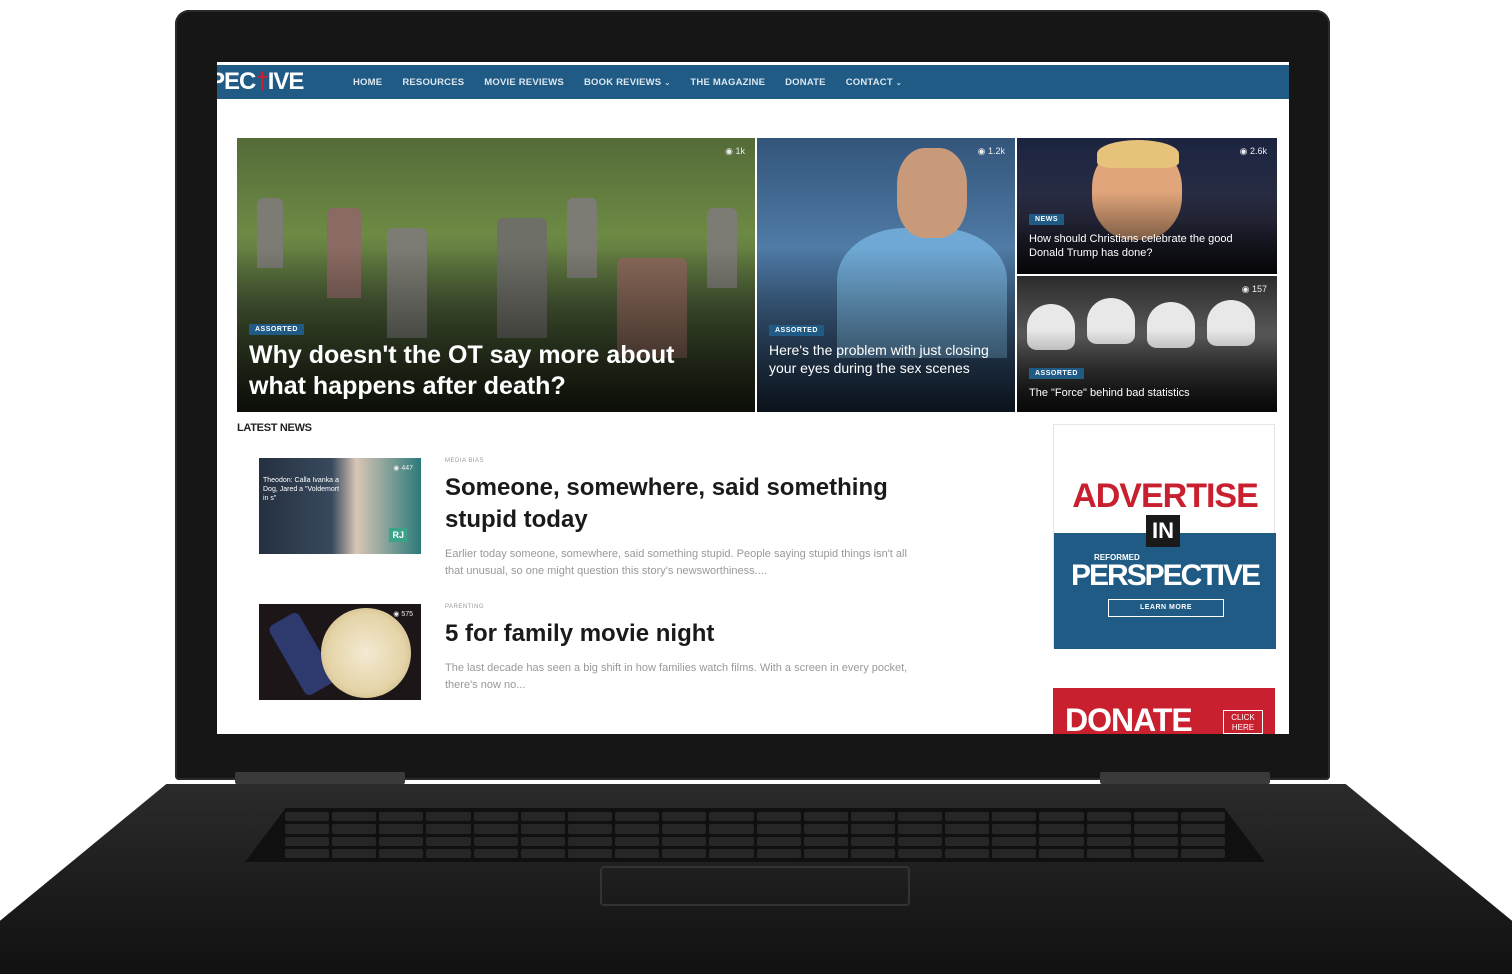  What do you see at coordinates (1254, 289) in the screenshot?
I see `view-count: ◉ 157` at bounding box center [1254, 289].